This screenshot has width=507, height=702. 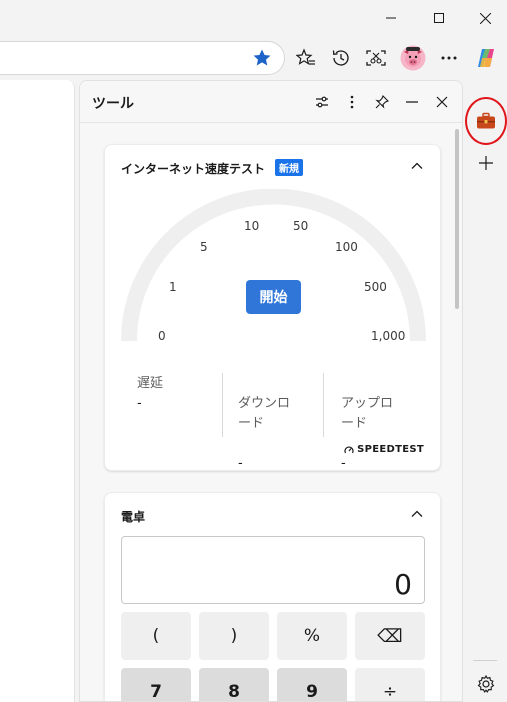 I want to click on pane-more-button, so click(x=352, y=102).